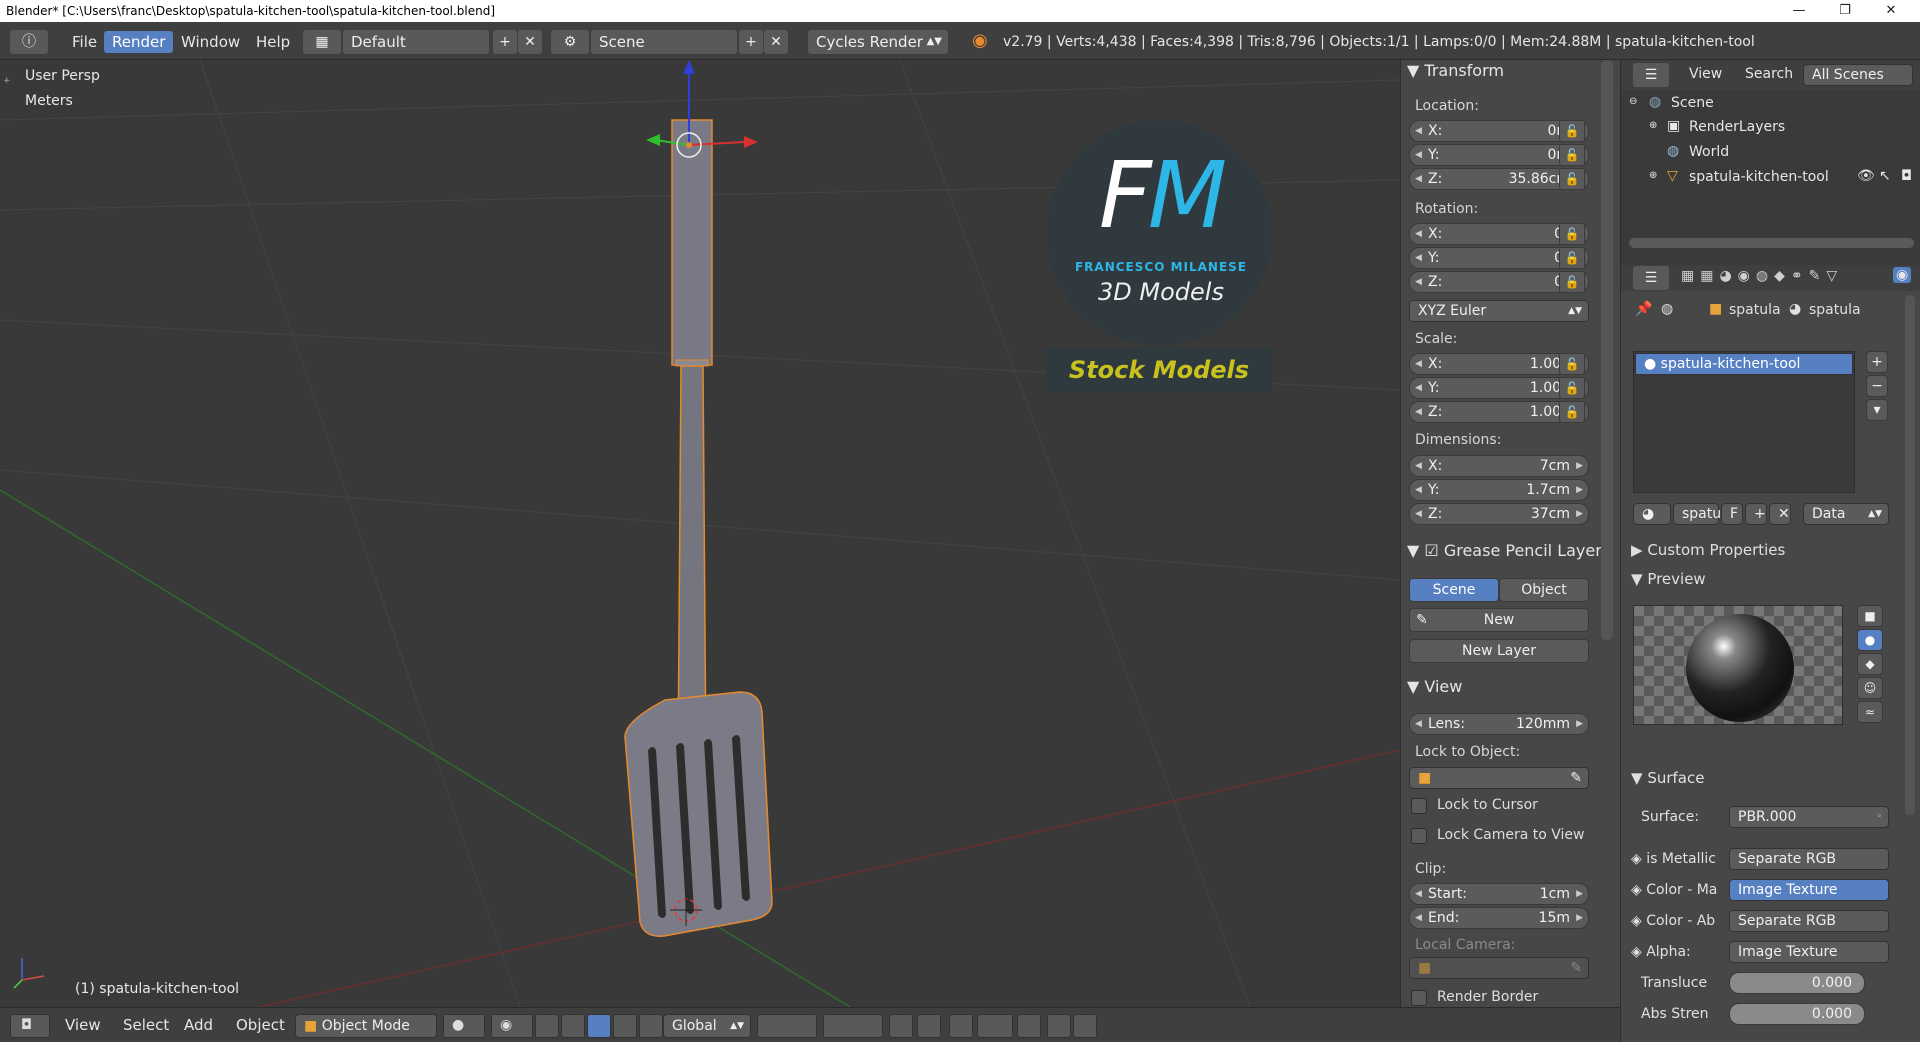 The image size is (1920, 1042). Describe the element at coordinates (1769, 74) in the screenshot. I see `outliner-search-menu: Search` at that location.